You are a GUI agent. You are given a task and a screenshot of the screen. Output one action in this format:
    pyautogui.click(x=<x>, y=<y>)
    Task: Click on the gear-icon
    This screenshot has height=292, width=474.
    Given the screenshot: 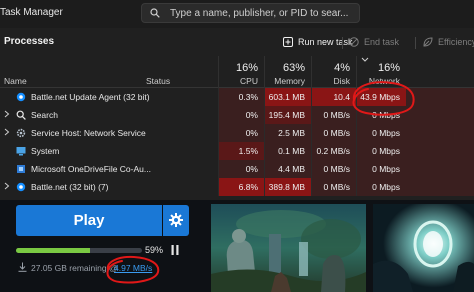 What is the action you would take?
    pyautogui.click(x=176, y=220)
    